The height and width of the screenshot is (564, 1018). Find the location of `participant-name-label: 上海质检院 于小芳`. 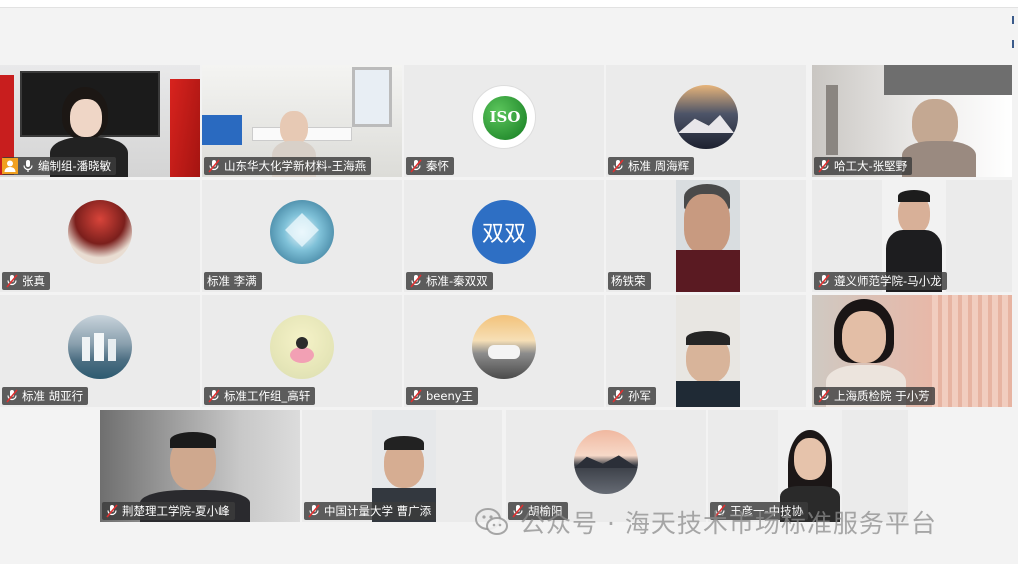

participant-name-label: 上海质检院 于小芳 is located at coordinates (874, 396).